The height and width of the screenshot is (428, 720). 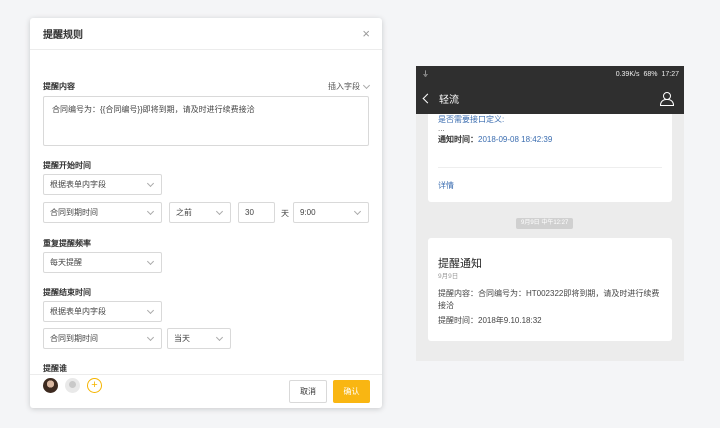 What do you see at coordinates (549, 299) in the screenshot?
I see `reminder-content: 提醒内容：合同编号为：HT002322即将到期，请及时进行续费接洽` at bounding box center [549, 299].